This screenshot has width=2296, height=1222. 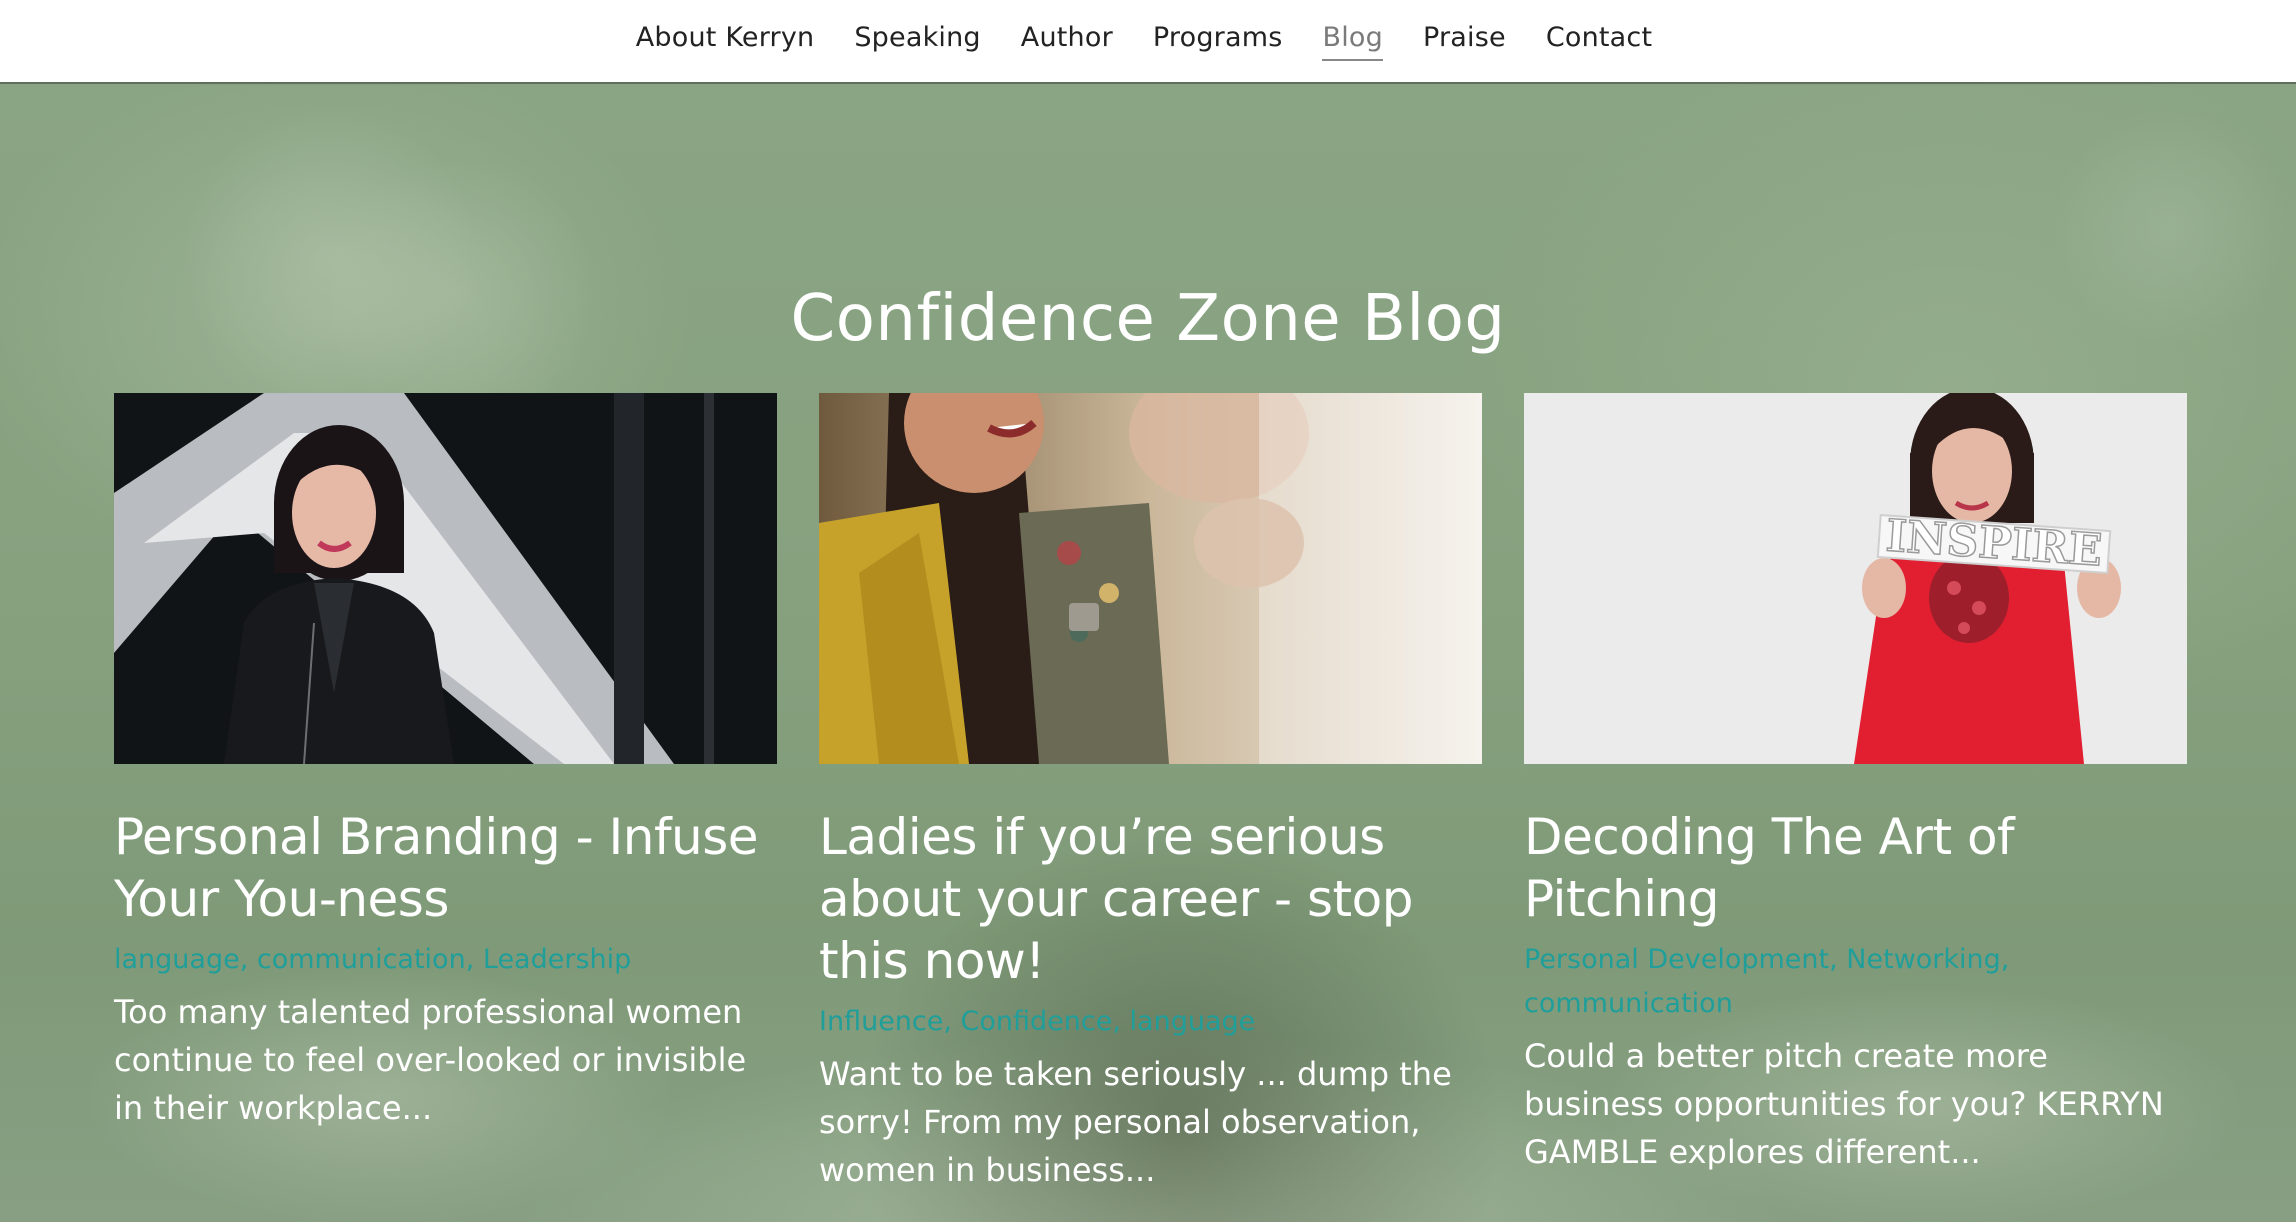 I want to click on nav-item-about-kerryn: About Kerryn, so click(x=725, y=41).